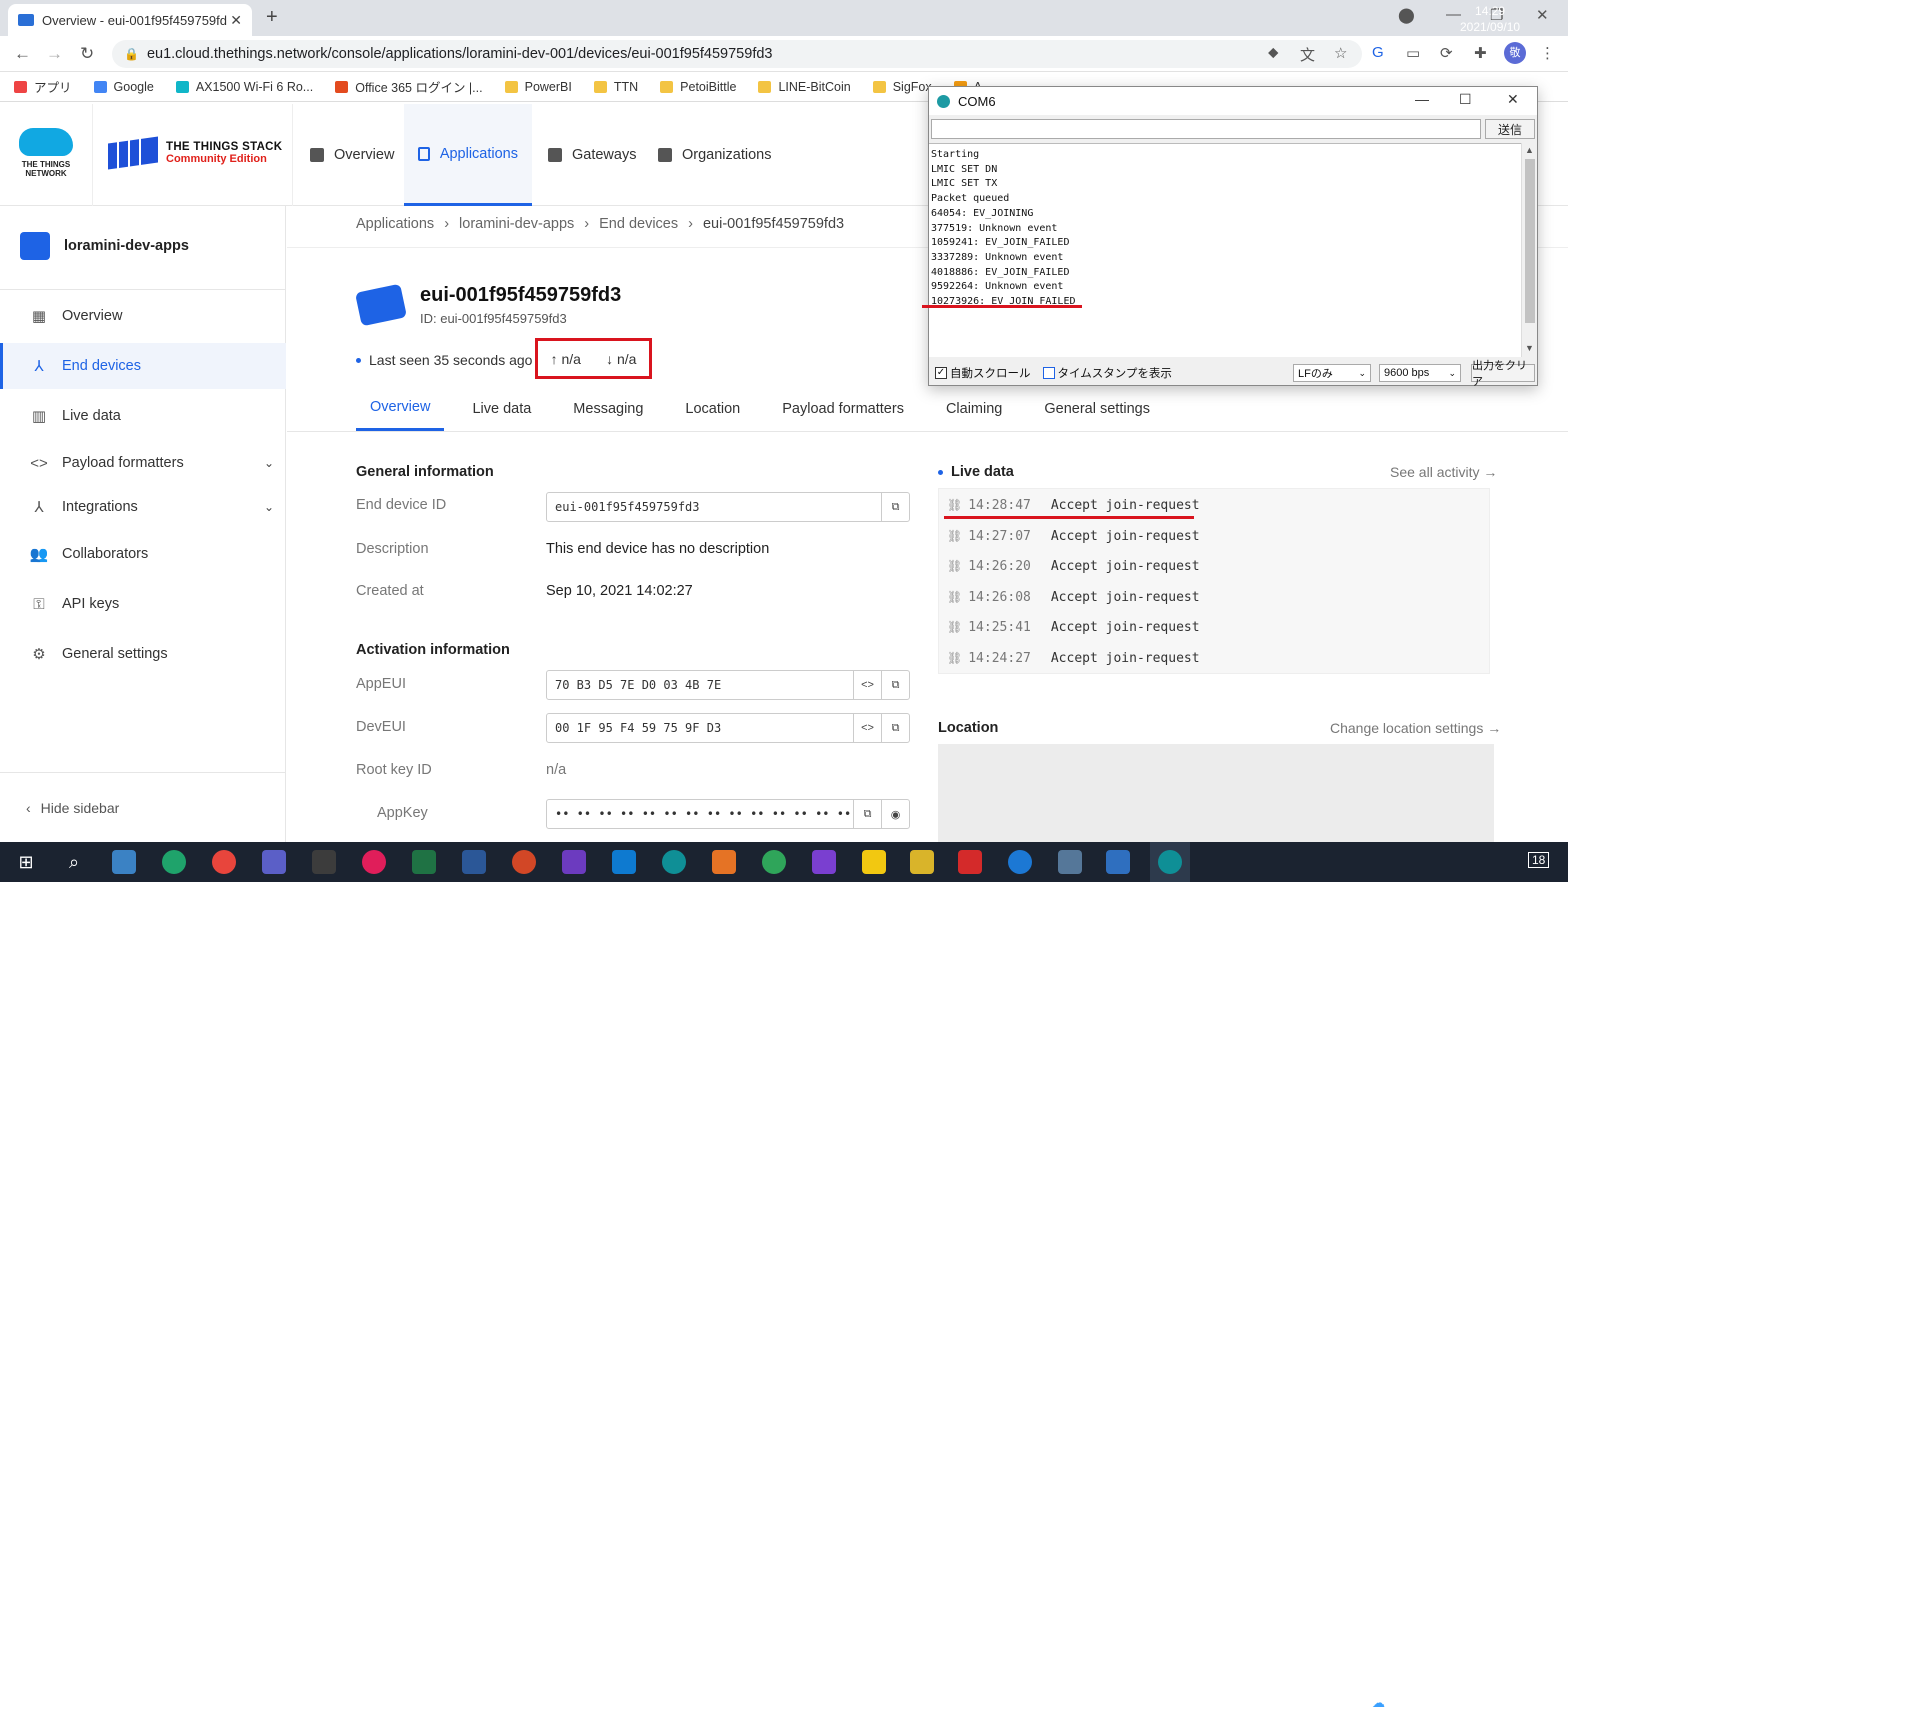  I want to click on browser-tab: Overview - eui-001f95f459759fd ✕, so click(130, 20).